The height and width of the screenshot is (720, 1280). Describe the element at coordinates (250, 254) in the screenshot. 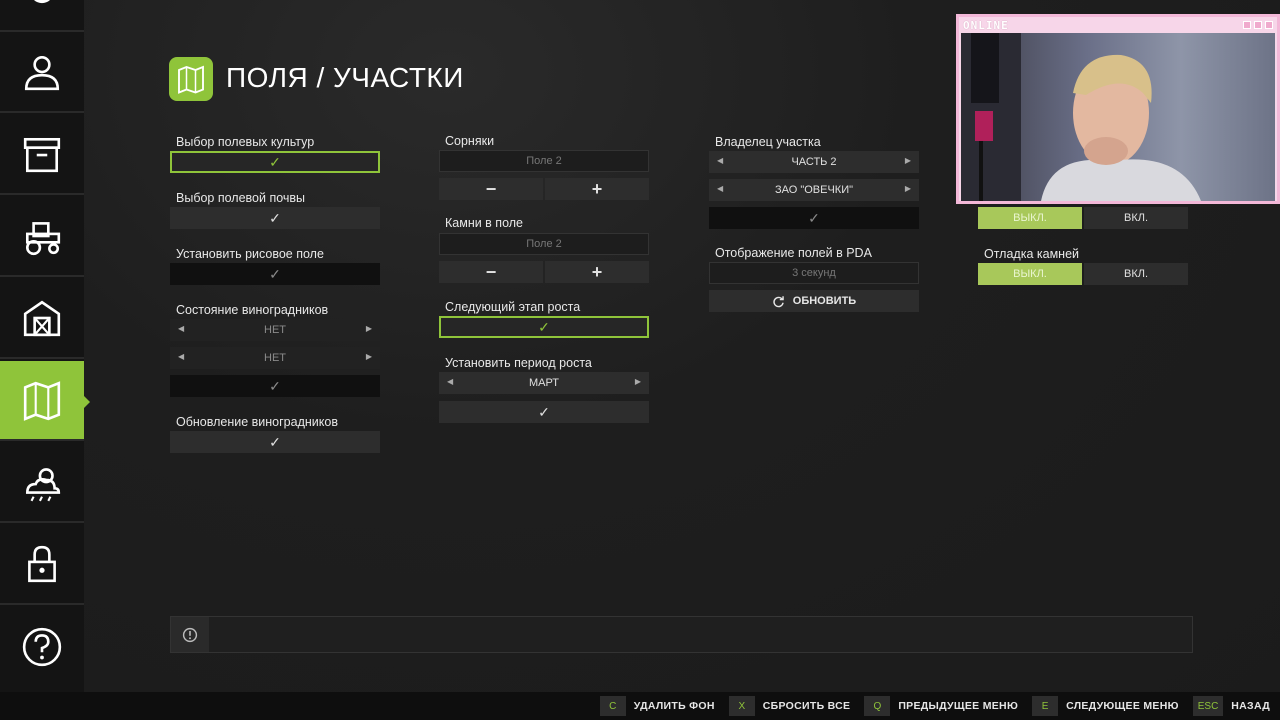

I see `rice-label: Установить рисовое поле` at that location.